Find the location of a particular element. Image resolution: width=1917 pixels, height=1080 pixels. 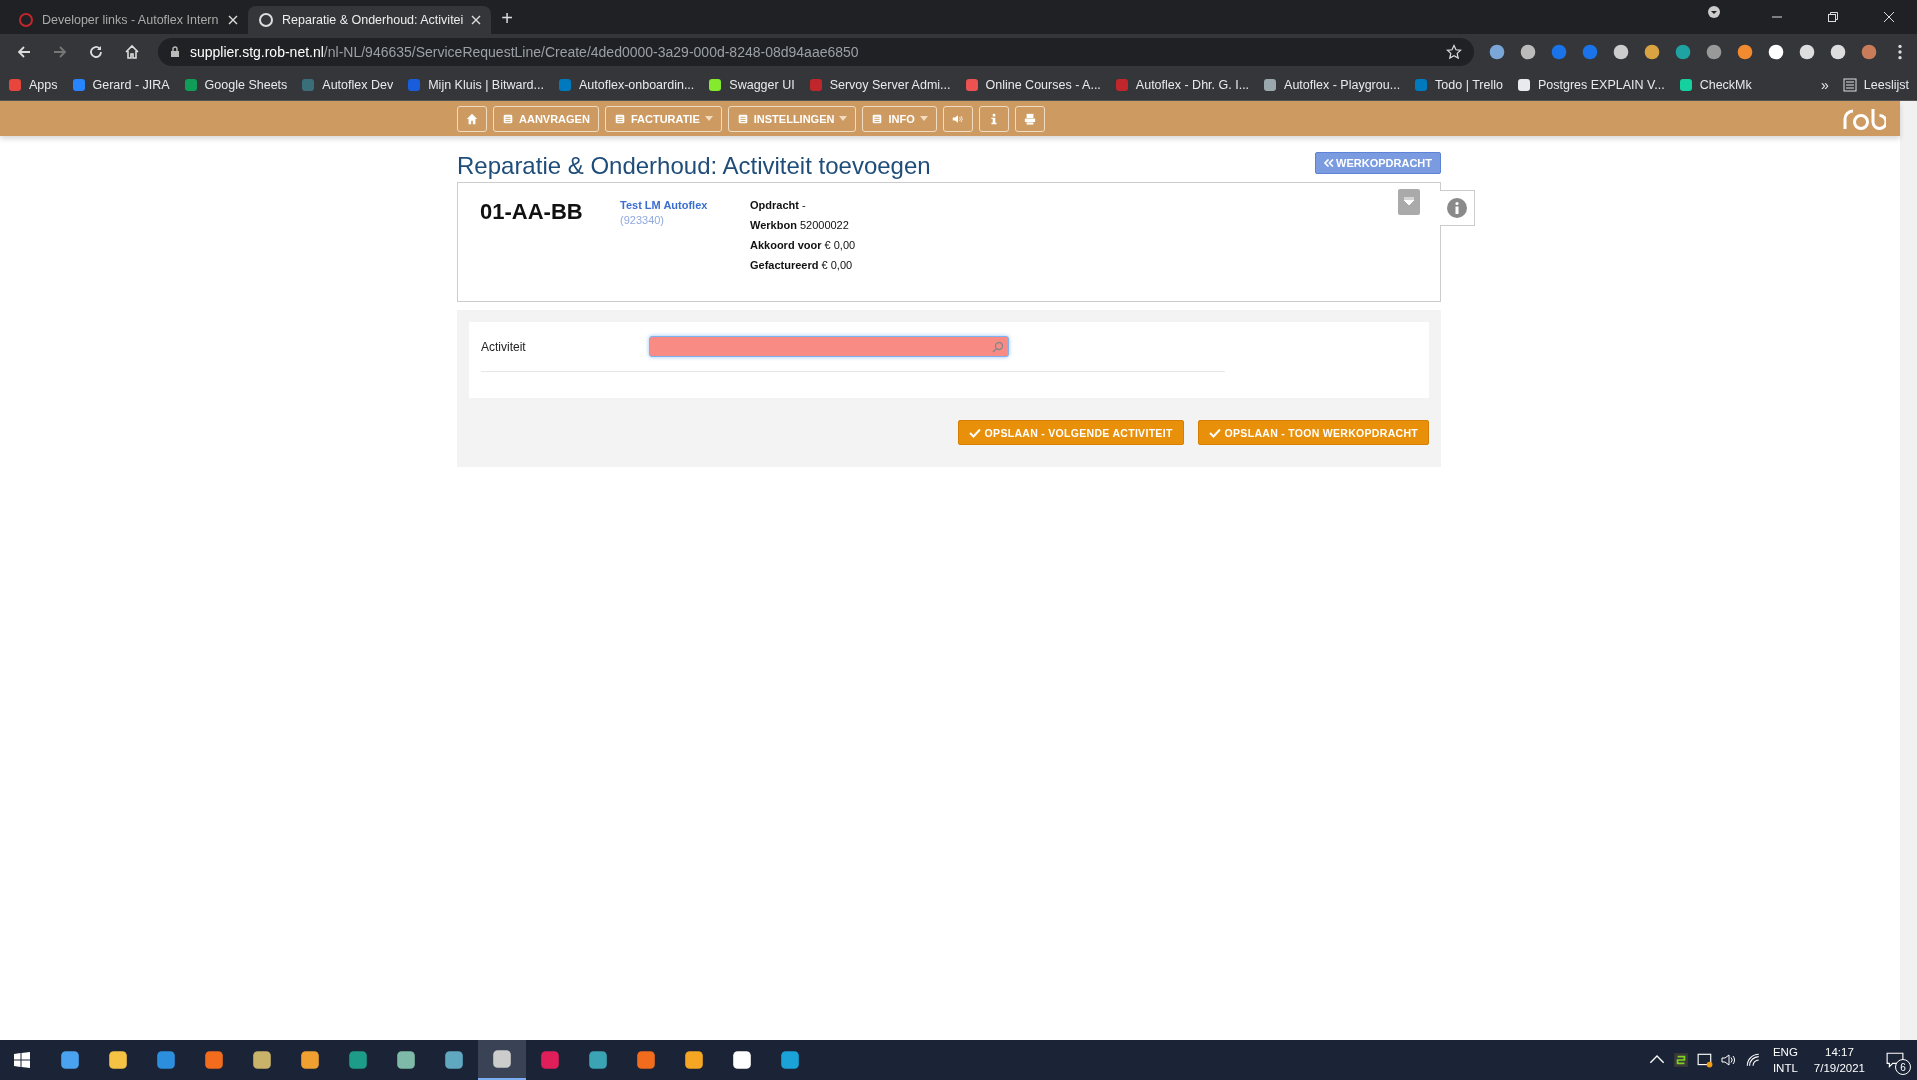

collapse-icon is located at coordinates (1409, 202).